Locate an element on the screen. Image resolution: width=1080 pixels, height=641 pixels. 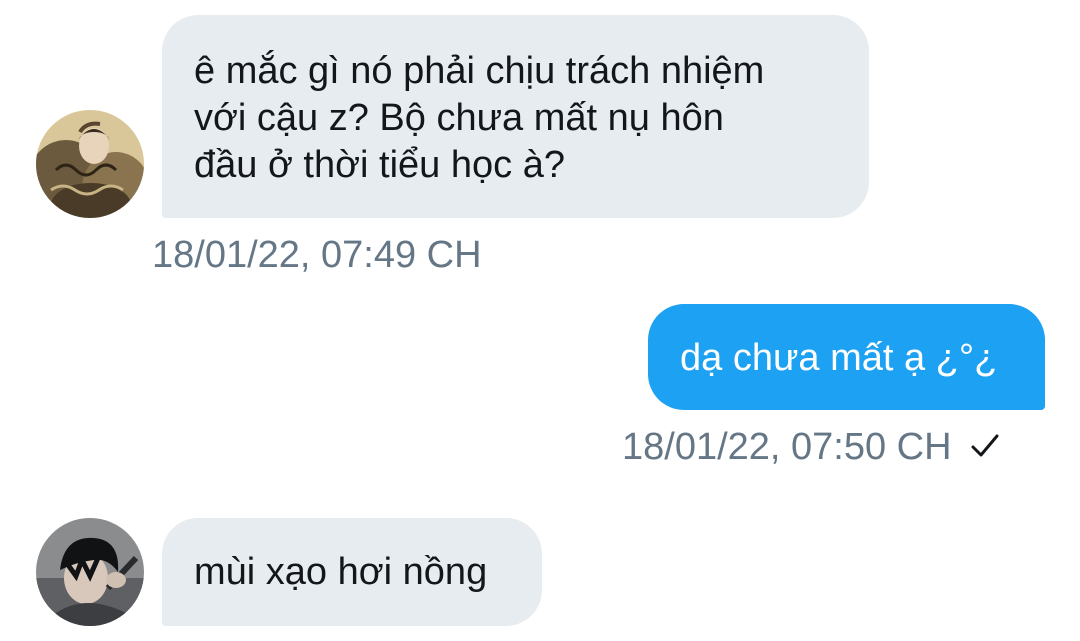
contact-avatar-dark-hair-icon is located at coordinates (90, 572).